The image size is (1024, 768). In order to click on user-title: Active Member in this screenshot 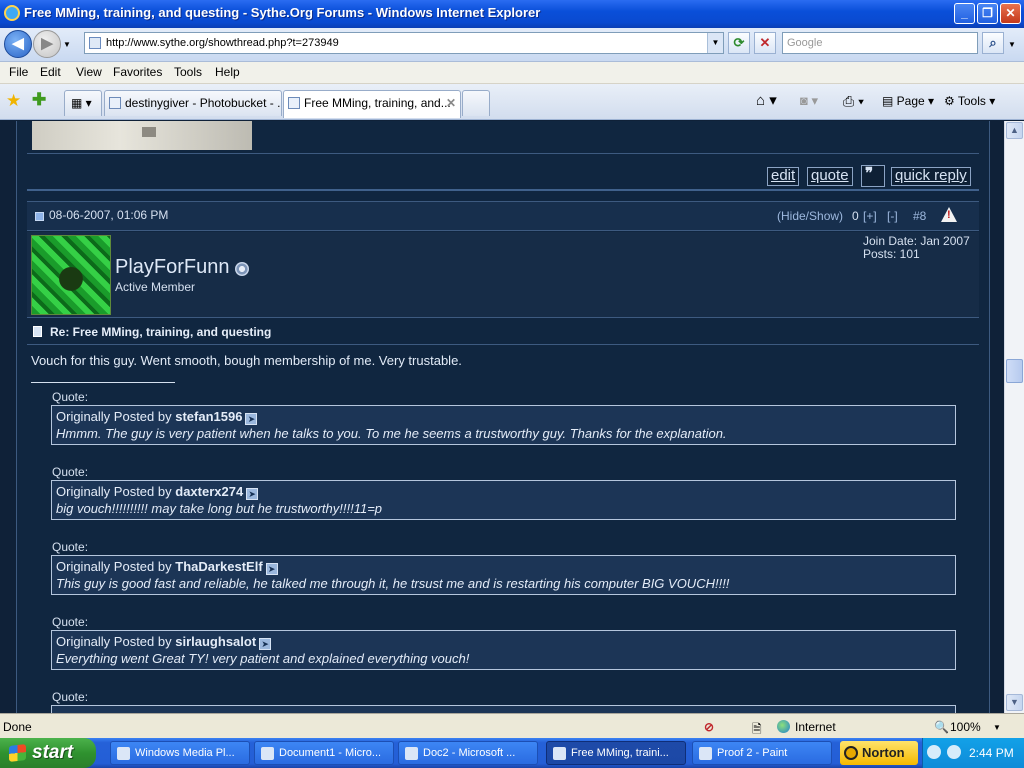, I will do `click(155, 287)`.